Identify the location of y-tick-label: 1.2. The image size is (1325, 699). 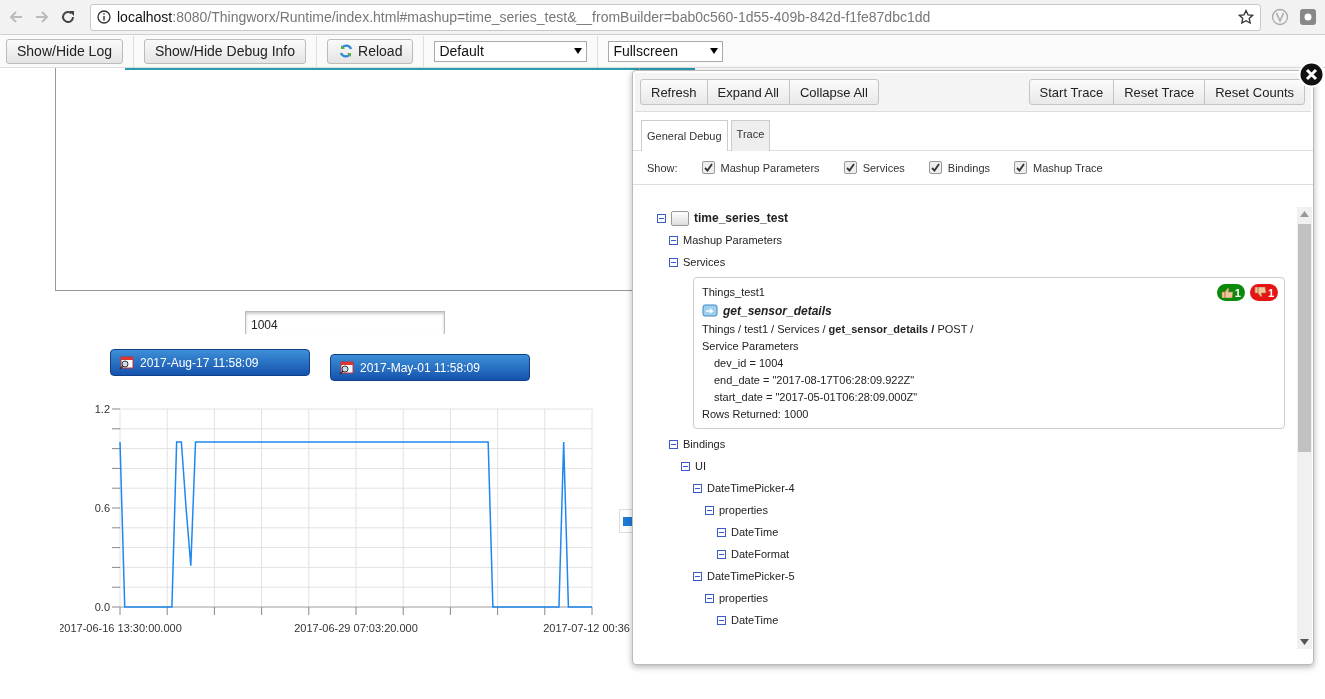
(102, 409).